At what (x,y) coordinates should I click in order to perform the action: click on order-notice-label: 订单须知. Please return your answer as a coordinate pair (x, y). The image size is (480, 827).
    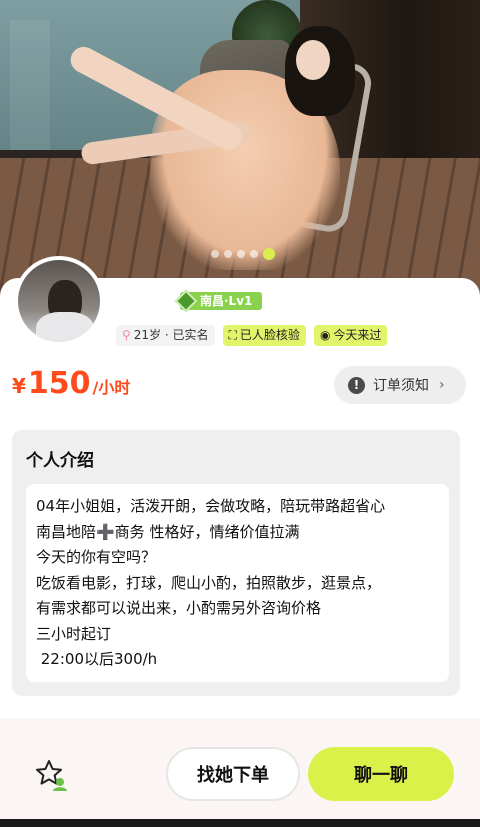
    Looking at the image, I should click on (401, 386).